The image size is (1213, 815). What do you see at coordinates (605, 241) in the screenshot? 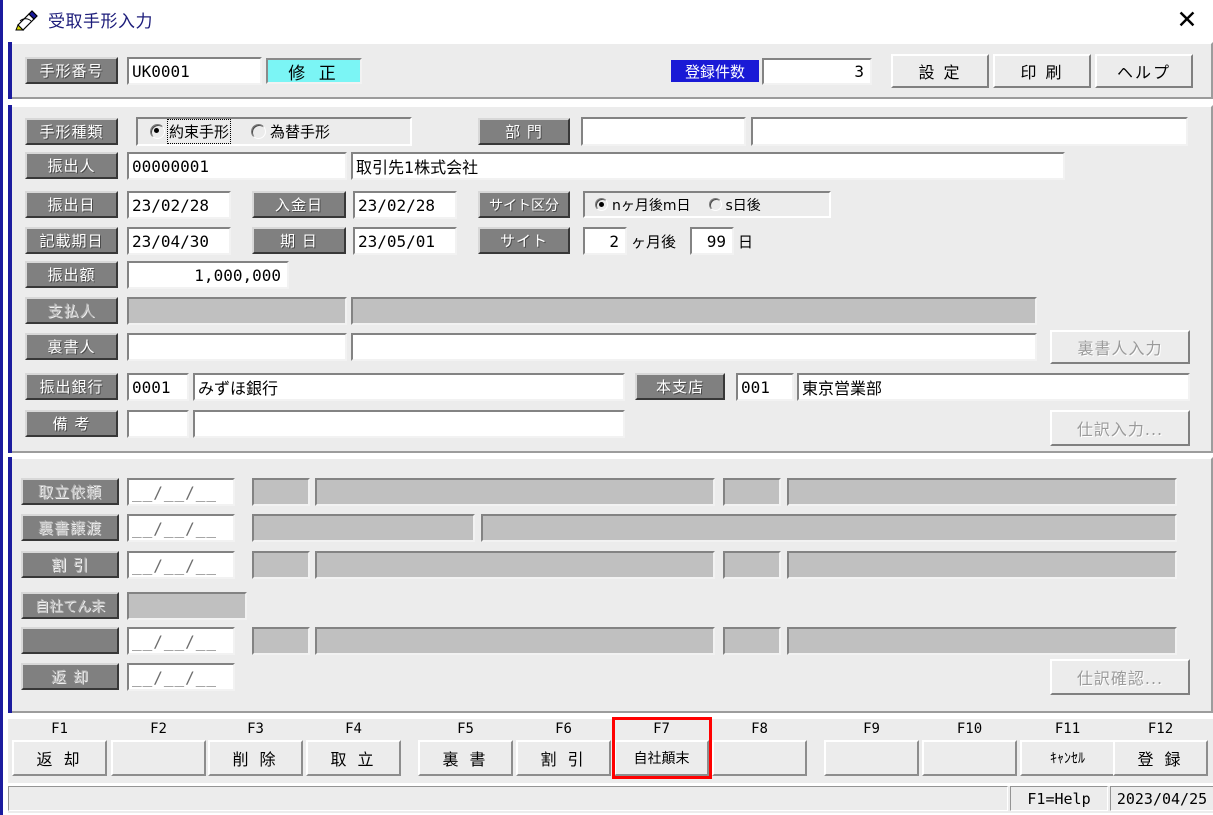
I see `site-months-input: 2` at bounding box center [605, 241].